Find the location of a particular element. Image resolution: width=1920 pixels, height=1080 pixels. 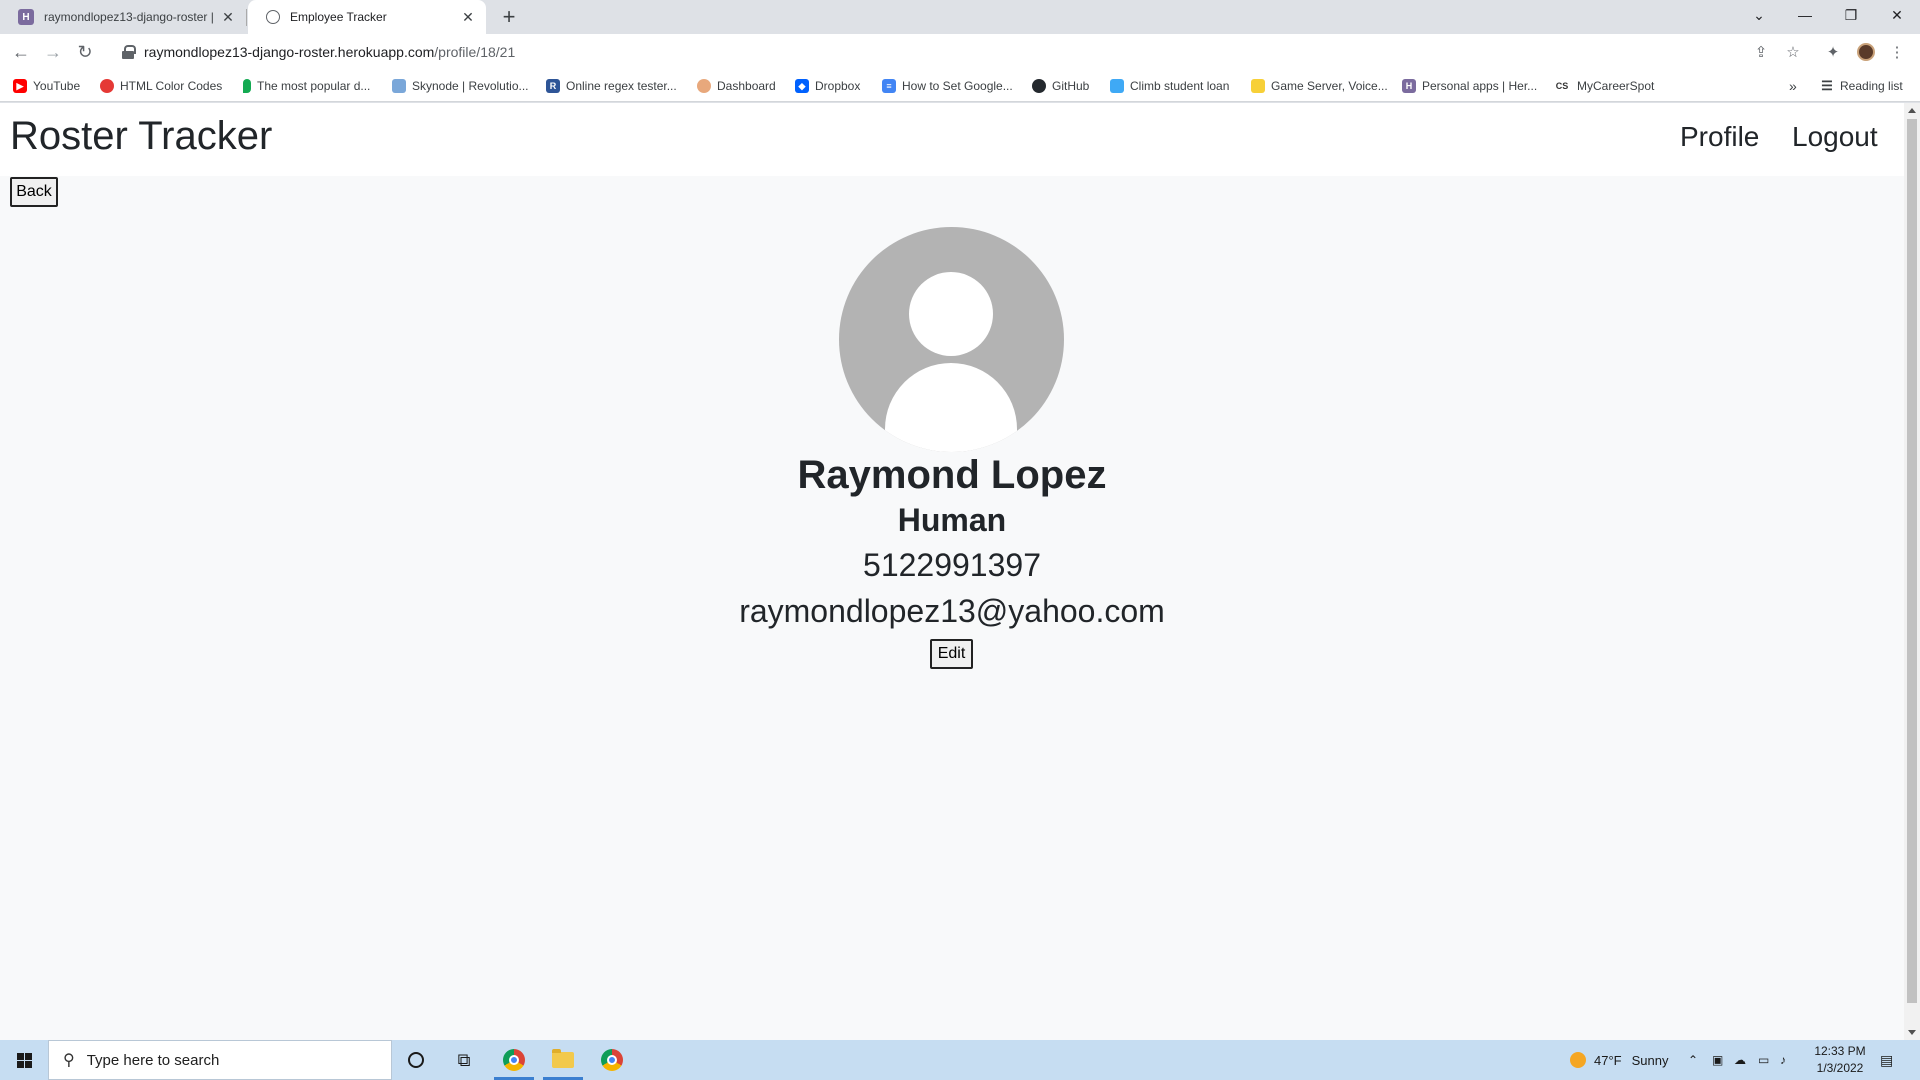

clock-date: 1/3/2022 is located at coordinates (1840, 1068).